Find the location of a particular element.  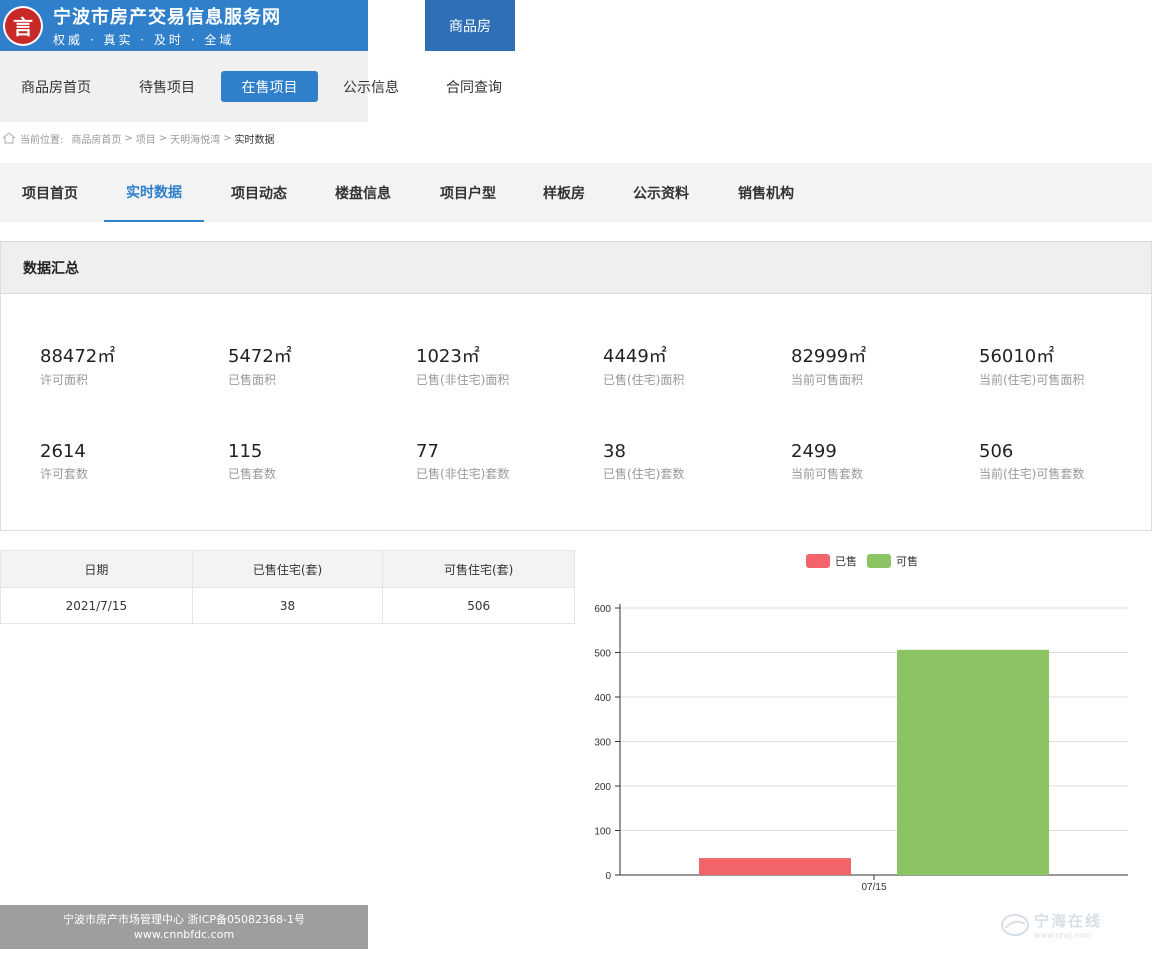

site-logo: 言 is located at coordinates (23, 25).